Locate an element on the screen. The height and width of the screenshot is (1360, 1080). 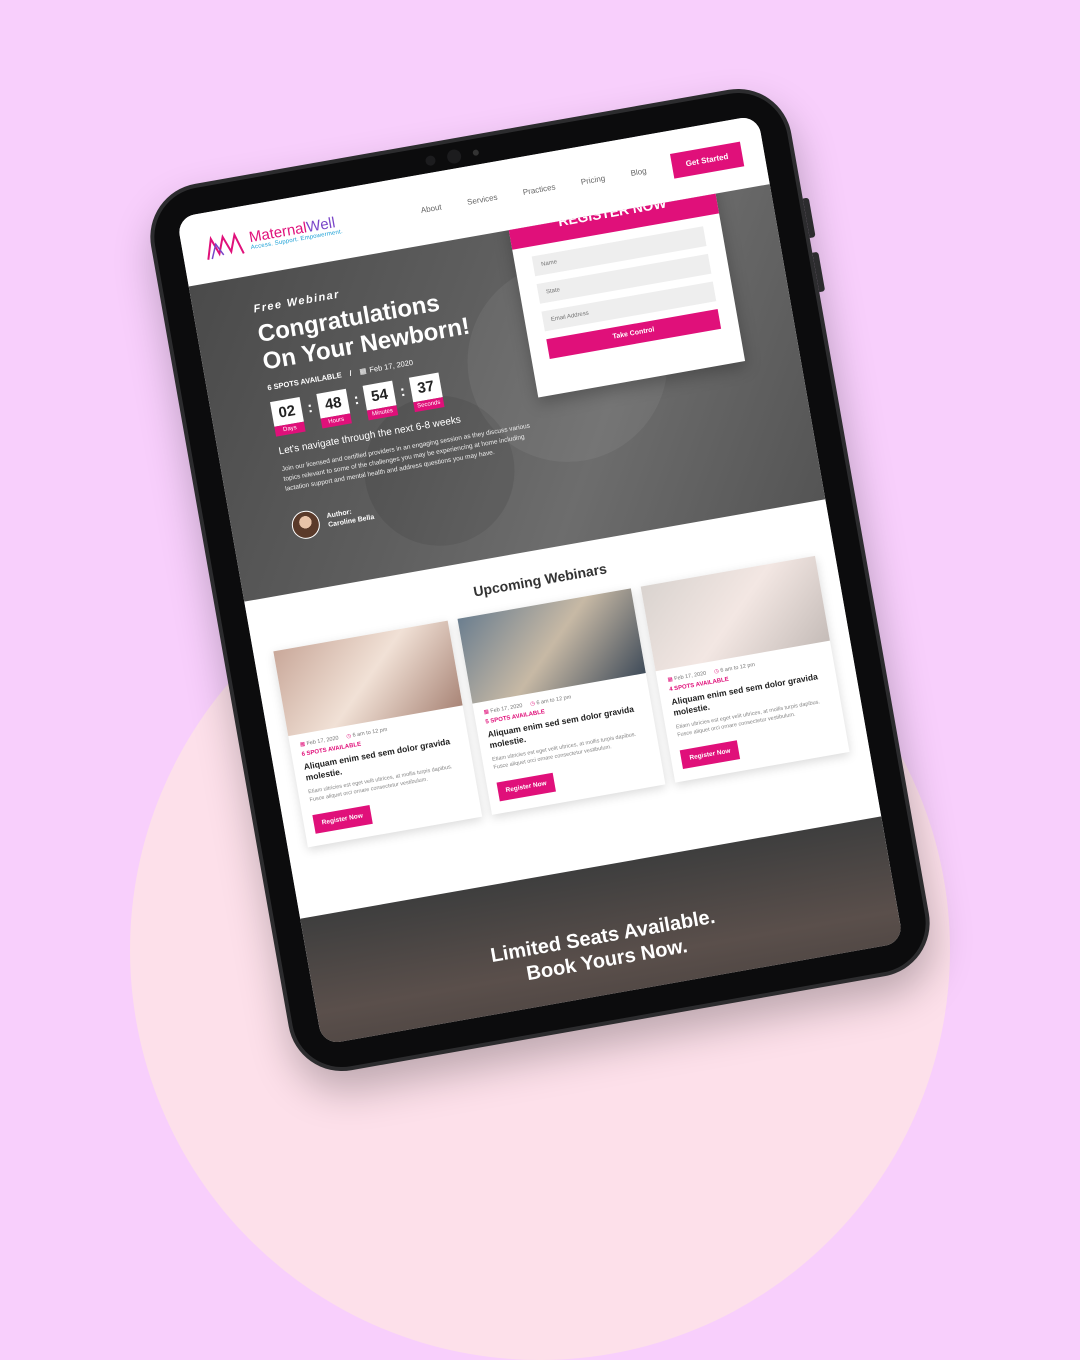
logo-mark-icon is located at coordinates (226, 245).